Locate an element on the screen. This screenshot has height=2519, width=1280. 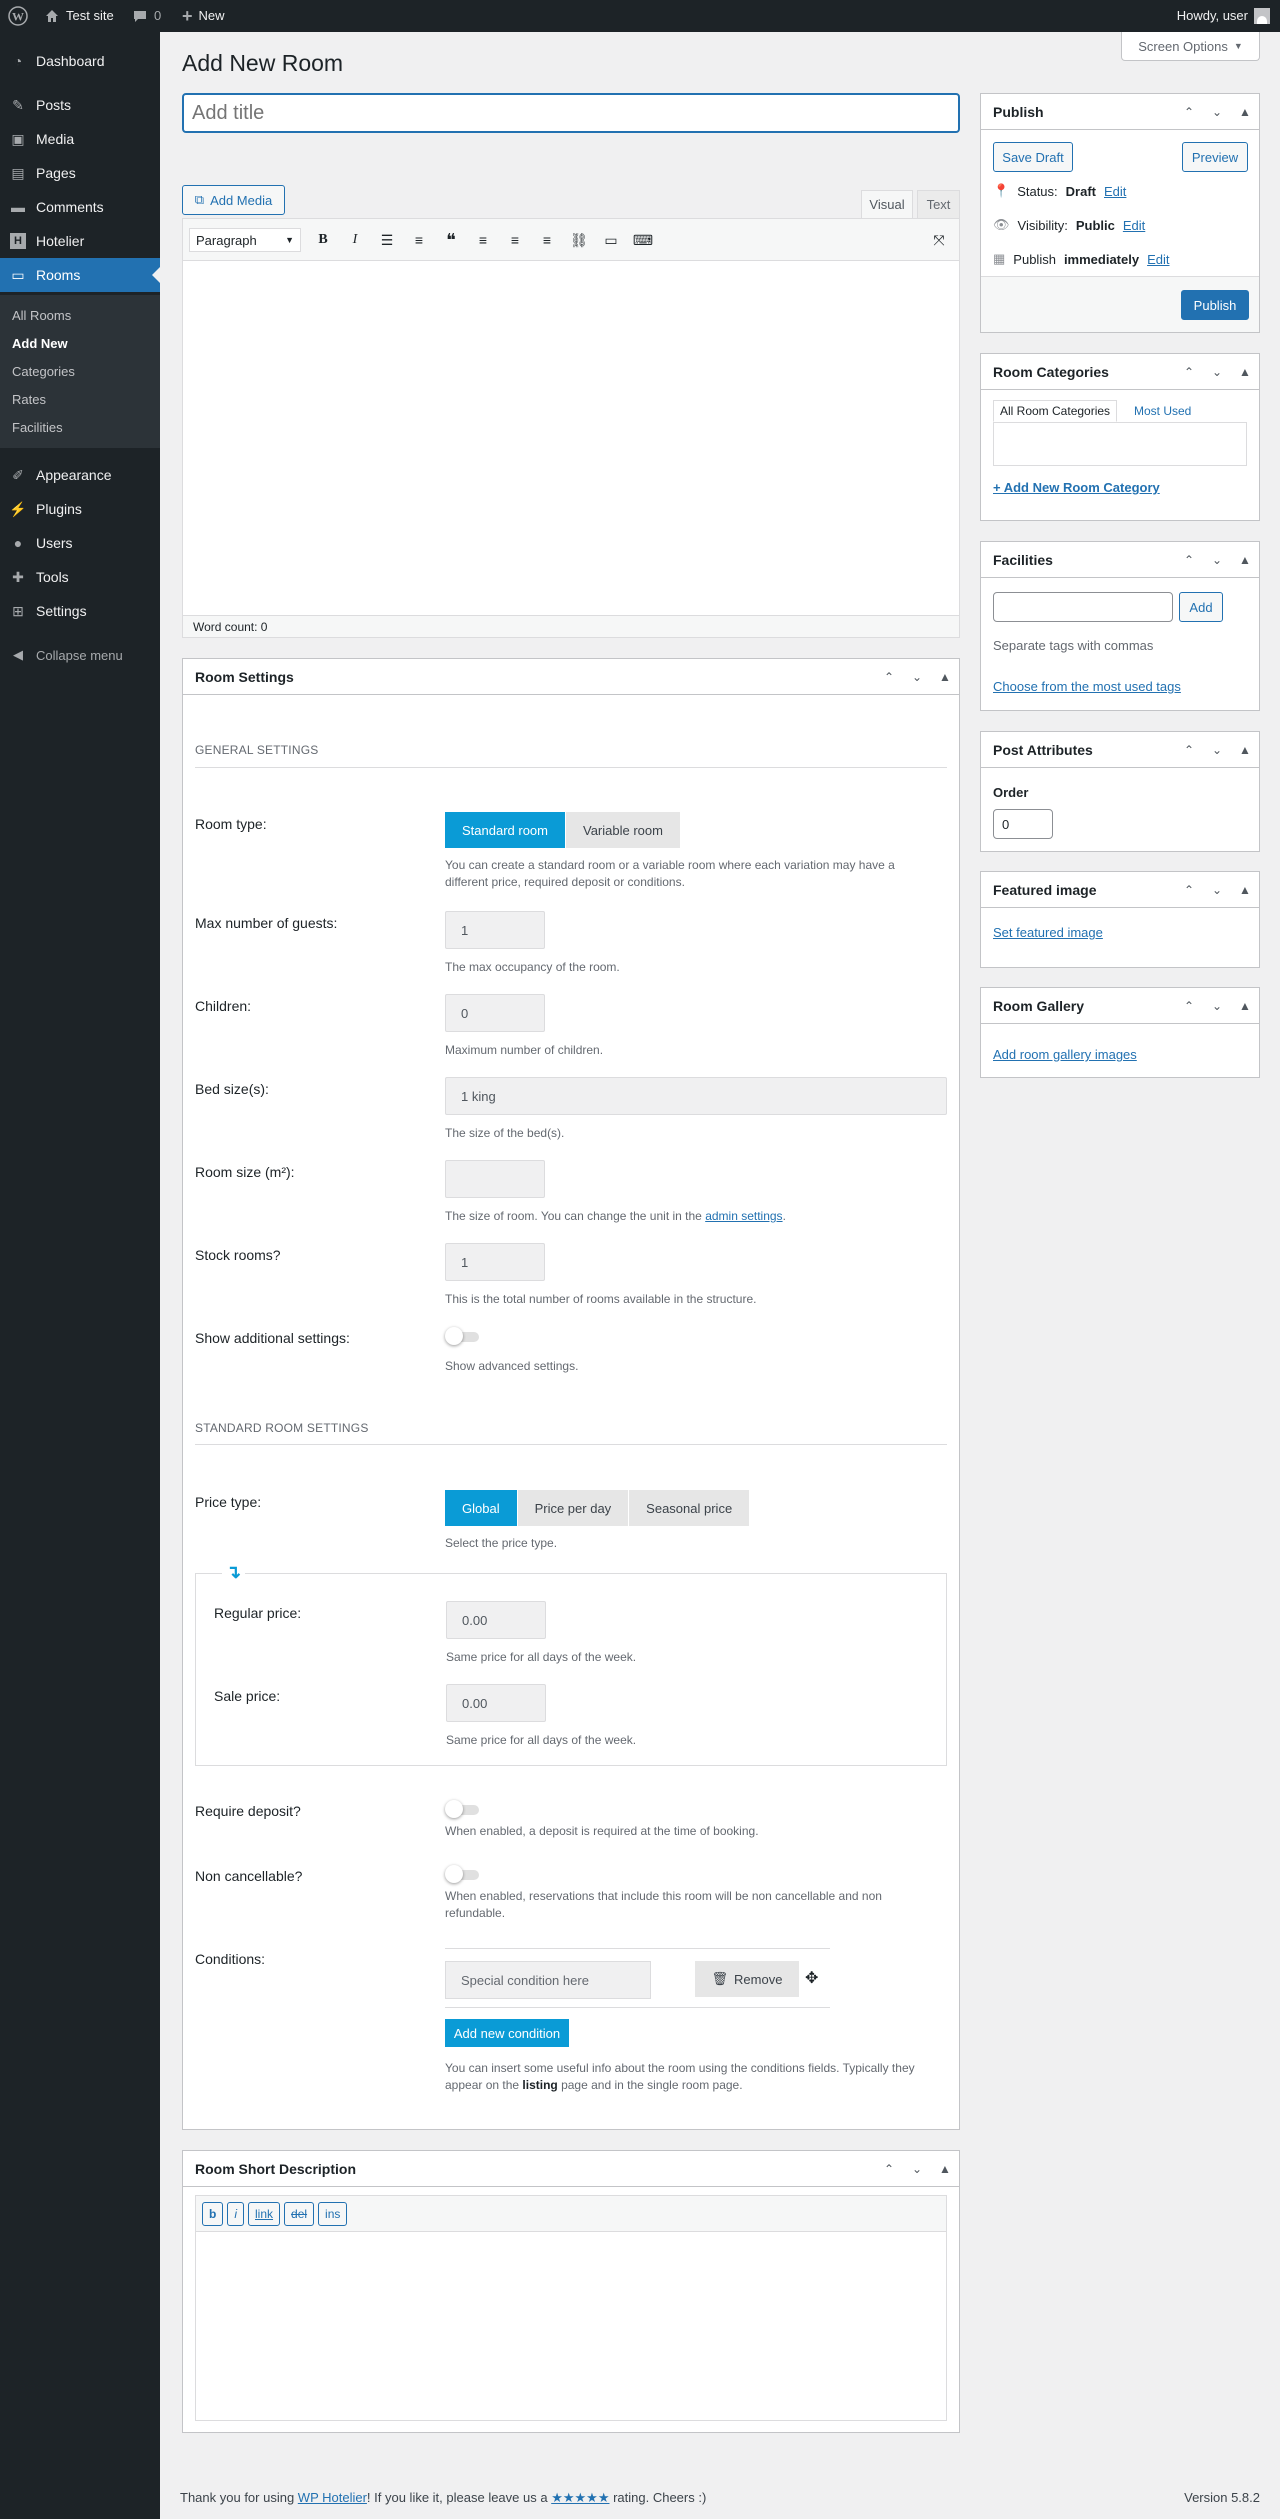
publish-header: Publish ⌃ ⌄ ▲ is located at coordinates (1120, 112).